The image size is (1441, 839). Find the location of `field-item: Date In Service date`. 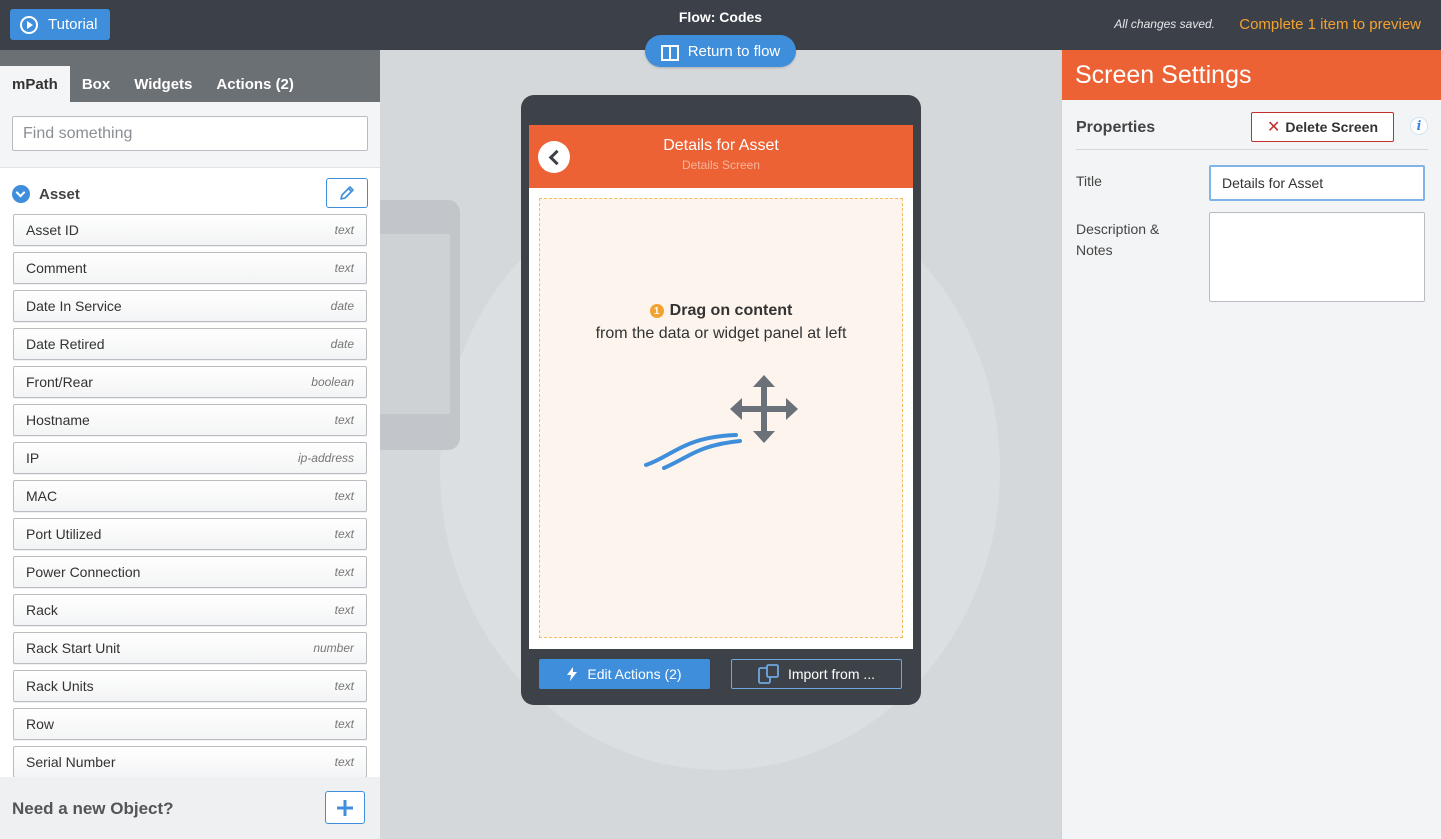

field-item: Date In Service date is located at coordinates (190, 306).